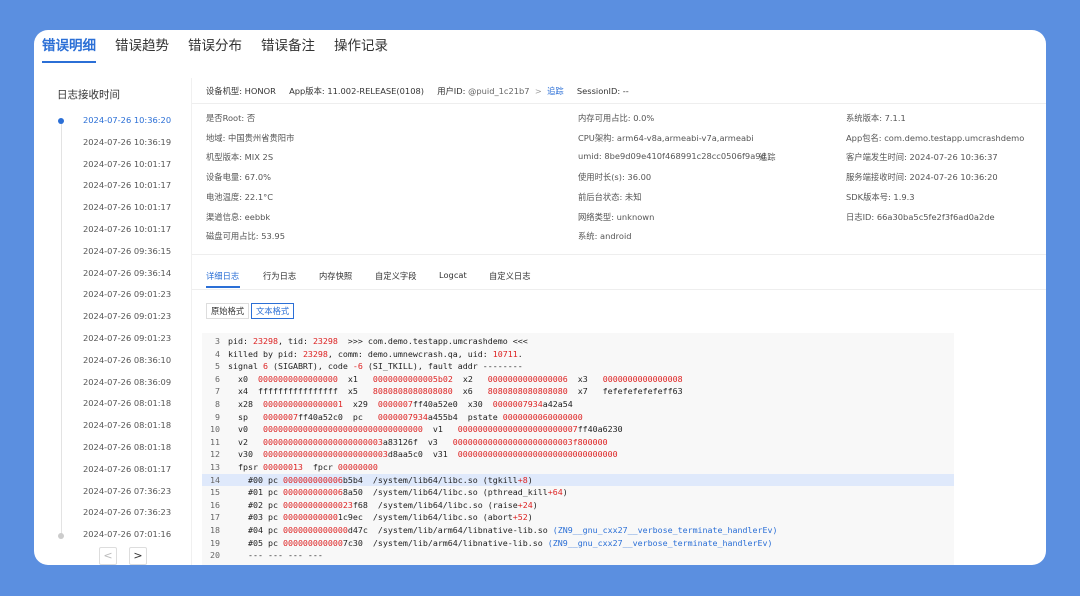  I want to click on time-list-item: 2024-07-26 08:36:09, so click(127, 382).